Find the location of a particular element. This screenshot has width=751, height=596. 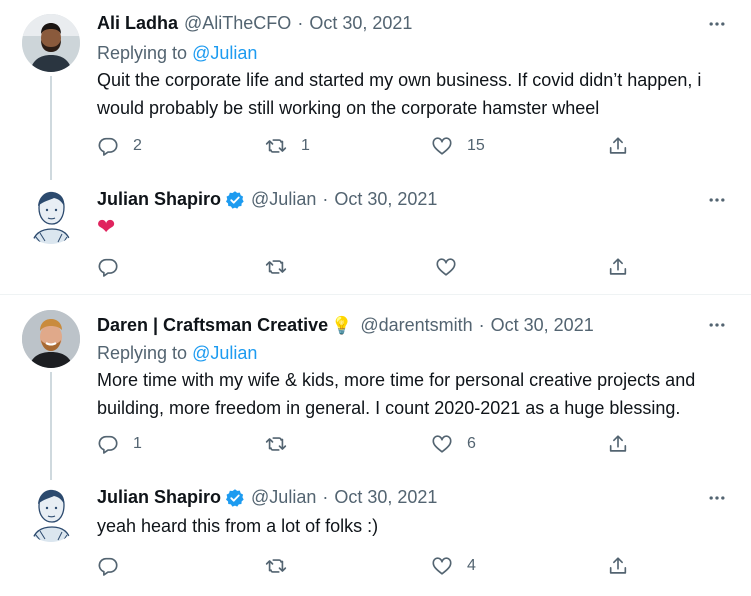

reply-button: 1 is located at coordinates (119, 444).